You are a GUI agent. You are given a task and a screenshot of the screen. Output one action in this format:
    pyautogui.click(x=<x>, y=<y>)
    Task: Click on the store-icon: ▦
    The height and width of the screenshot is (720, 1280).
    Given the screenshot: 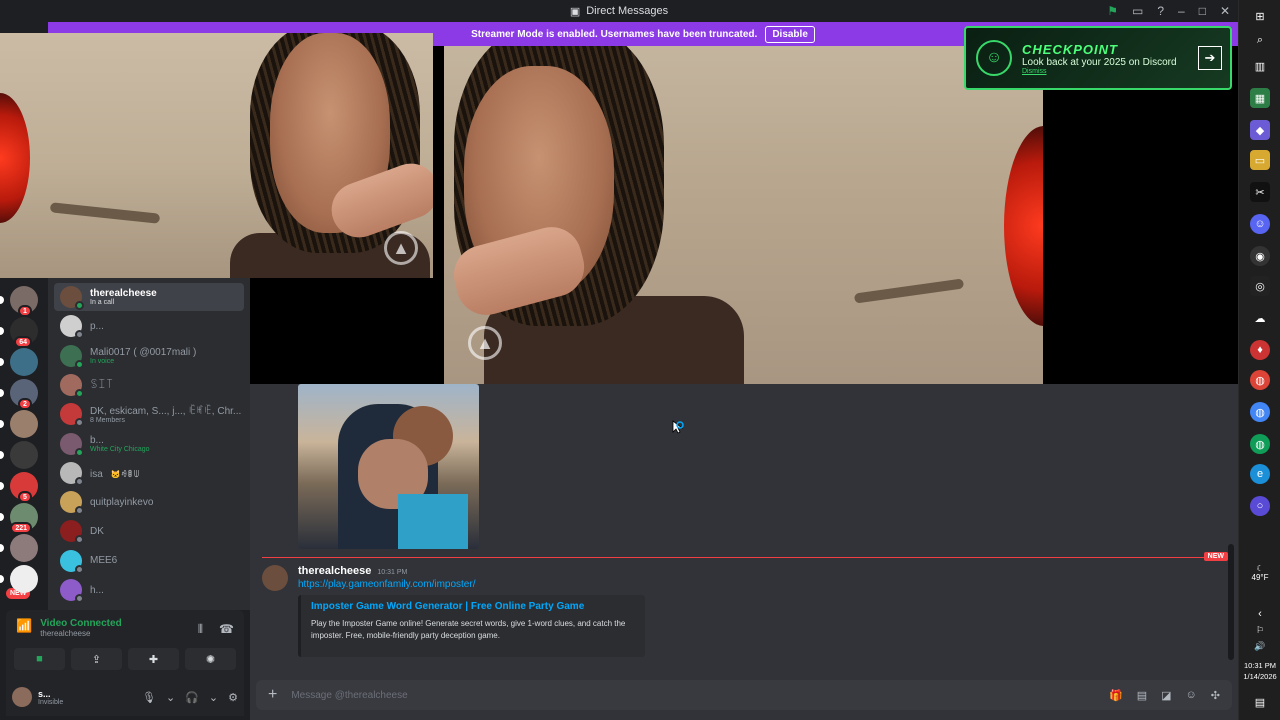 What is the action you would take?
    pyautogui.click(x=1260, y=98)
    